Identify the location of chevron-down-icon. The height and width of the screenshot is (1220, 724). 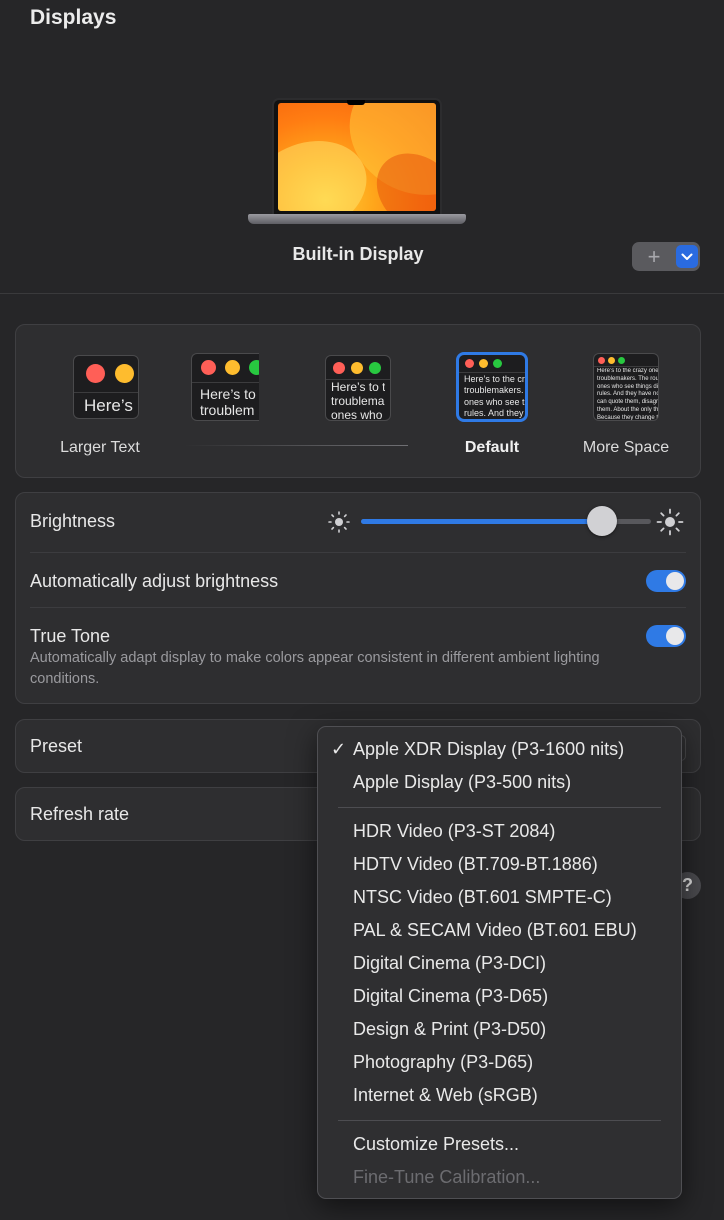
(687, 256).